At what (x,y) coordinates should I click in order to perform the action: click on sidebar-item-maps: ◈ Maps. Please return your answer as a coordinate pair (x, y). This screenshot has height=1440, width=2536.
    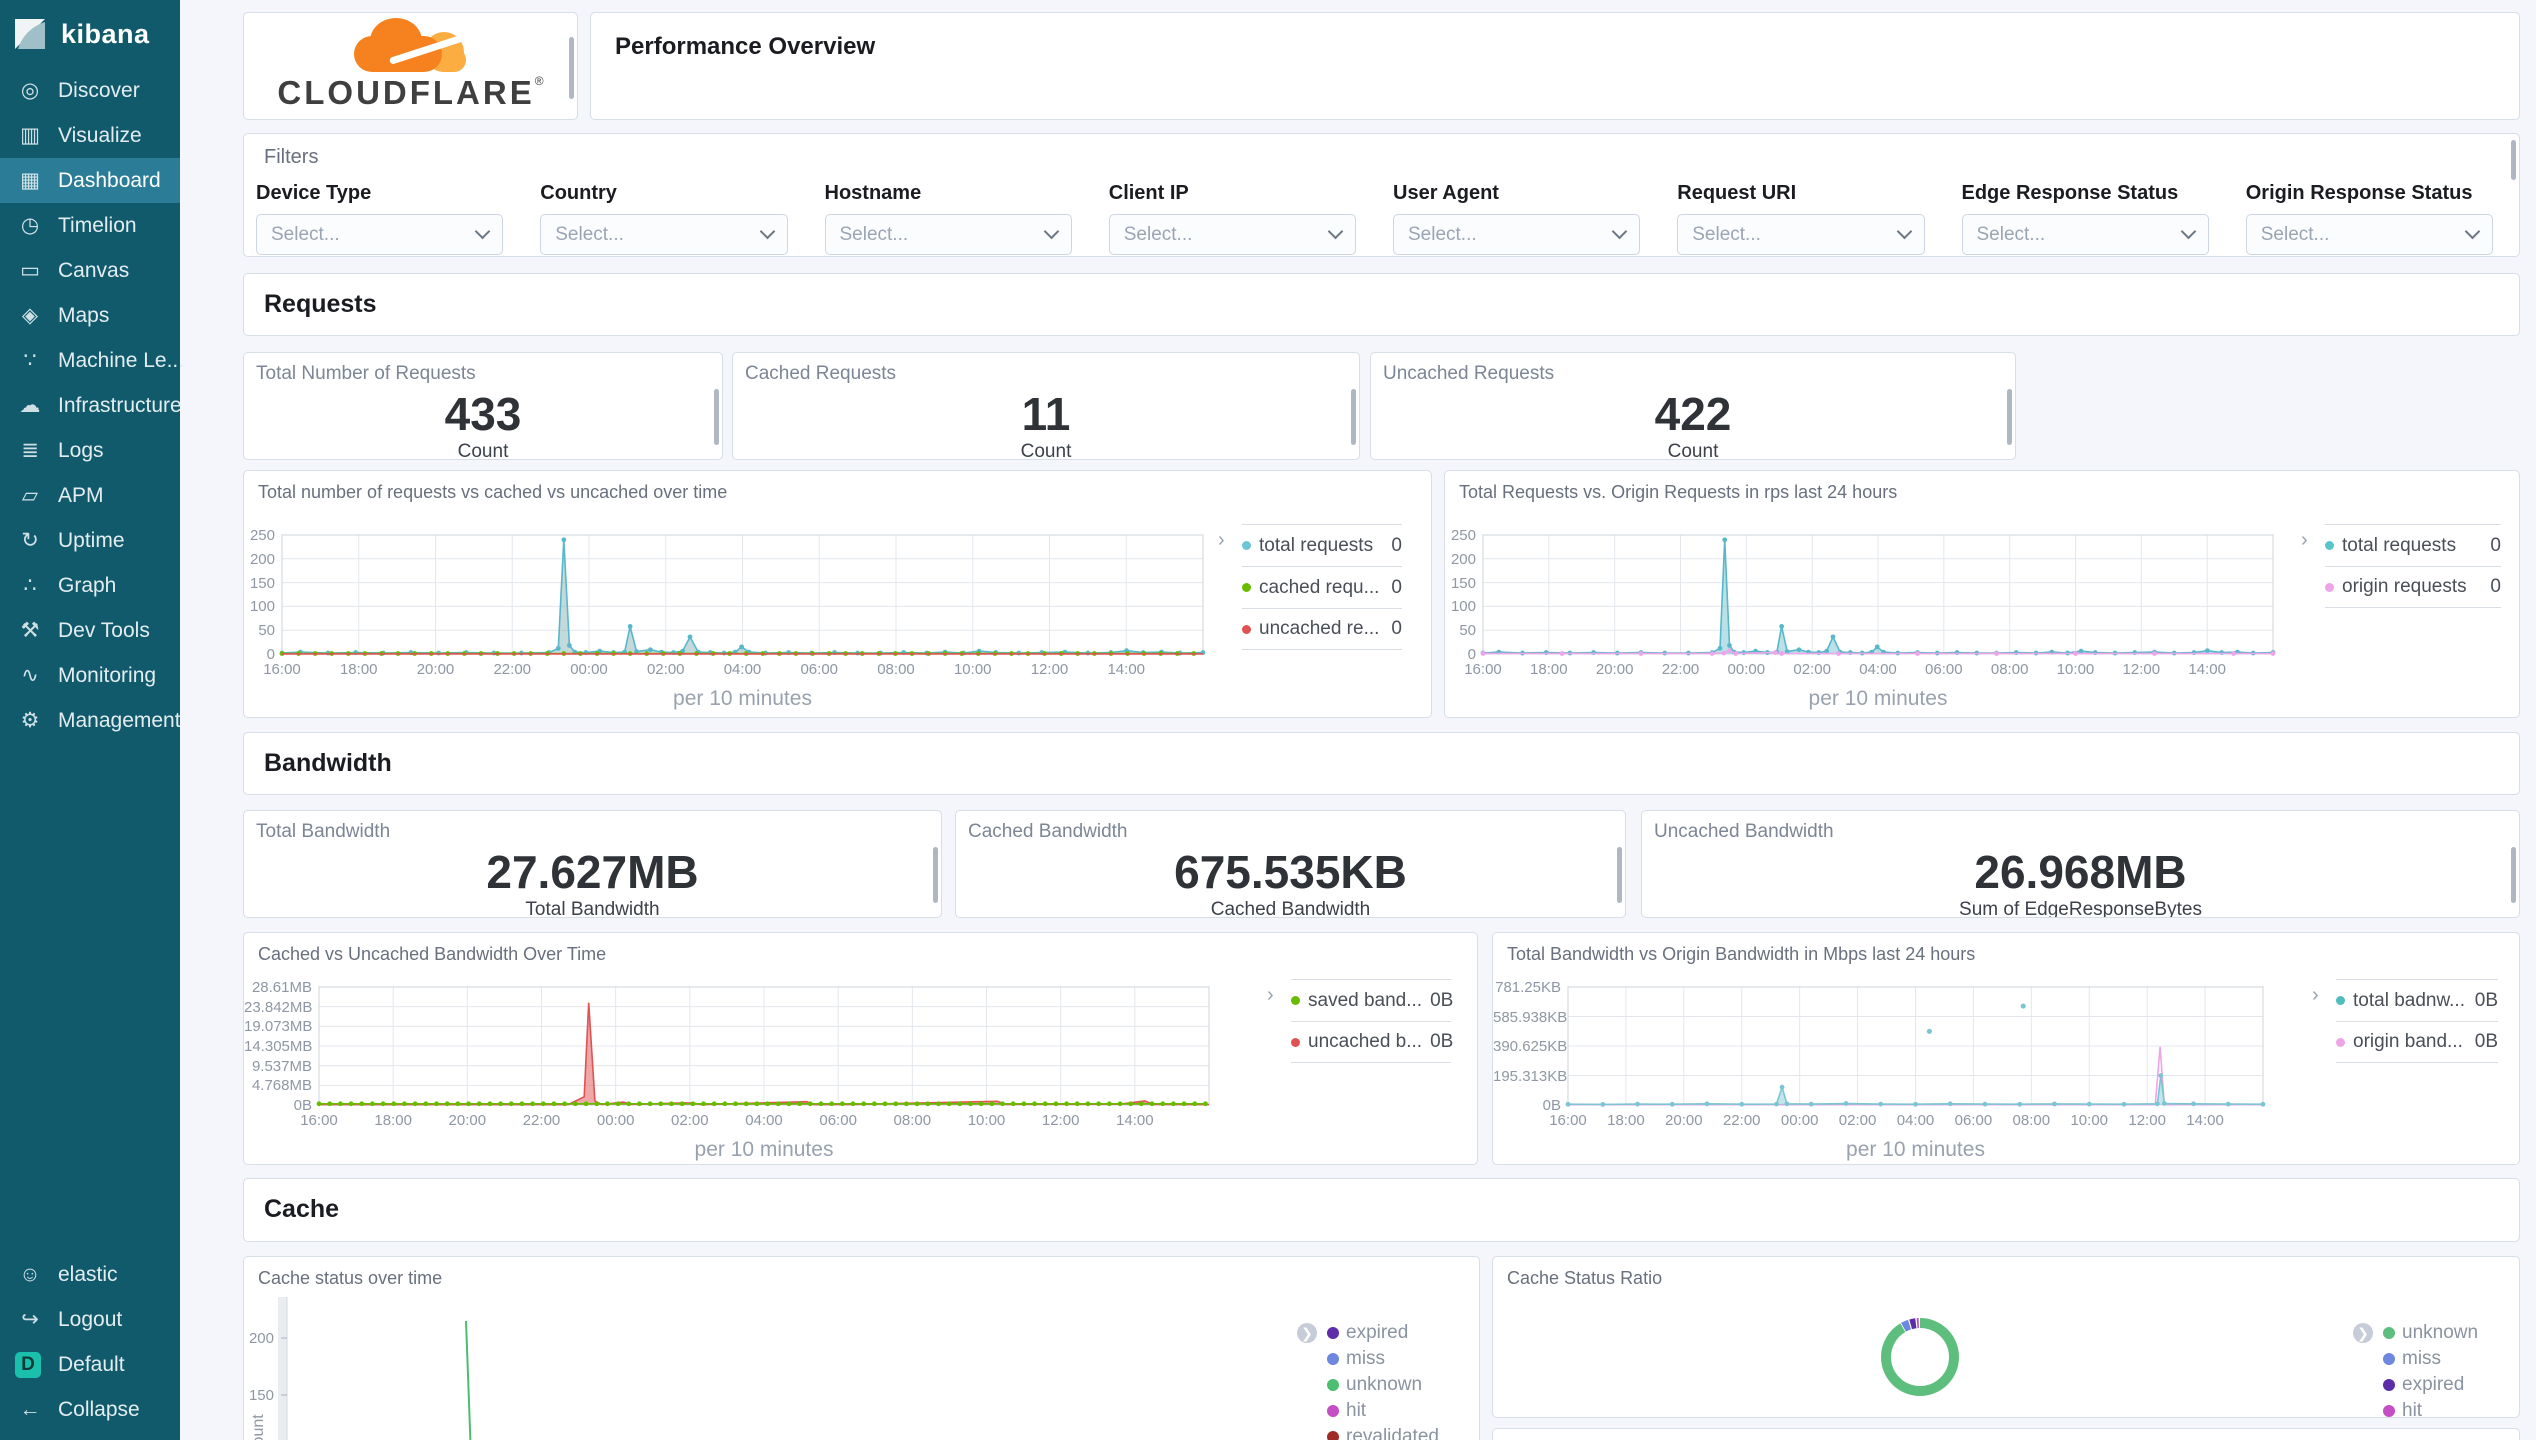
    Looking at the image, I should click on (90, 315).